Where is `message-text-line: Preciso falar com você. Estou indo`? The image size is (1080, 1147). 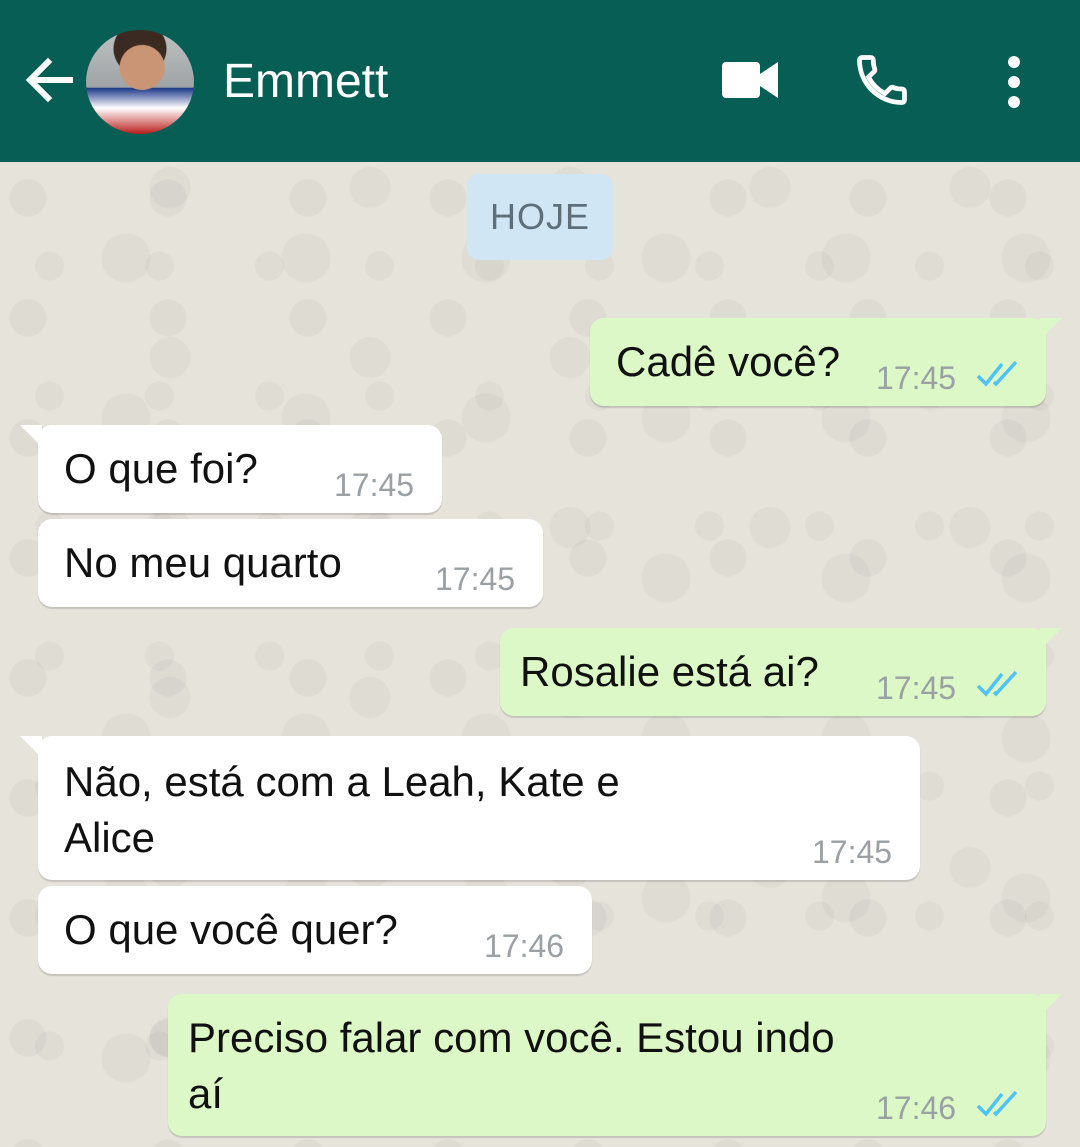 message-text-line: Preciso falar com você. Estou indo is located at coordinates (511, 1037).